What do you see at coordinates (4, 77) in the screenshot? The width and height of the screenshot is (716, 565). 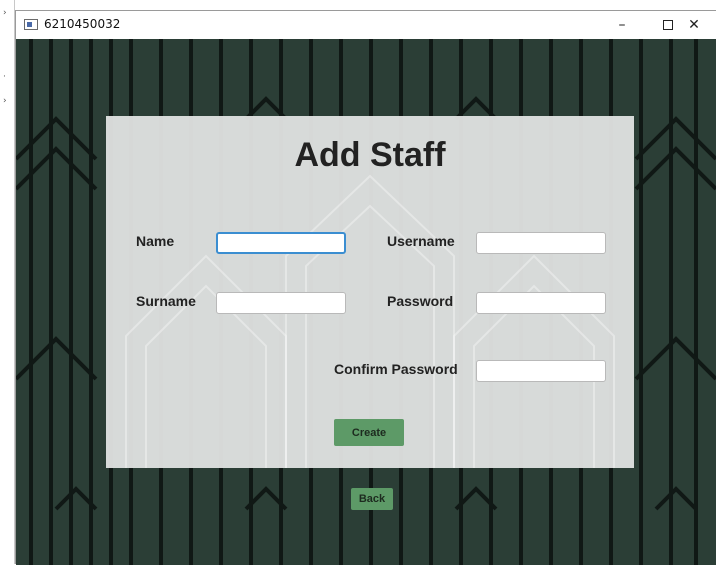 I see `edge-glyph: ·` at bounding box center [4, 77].